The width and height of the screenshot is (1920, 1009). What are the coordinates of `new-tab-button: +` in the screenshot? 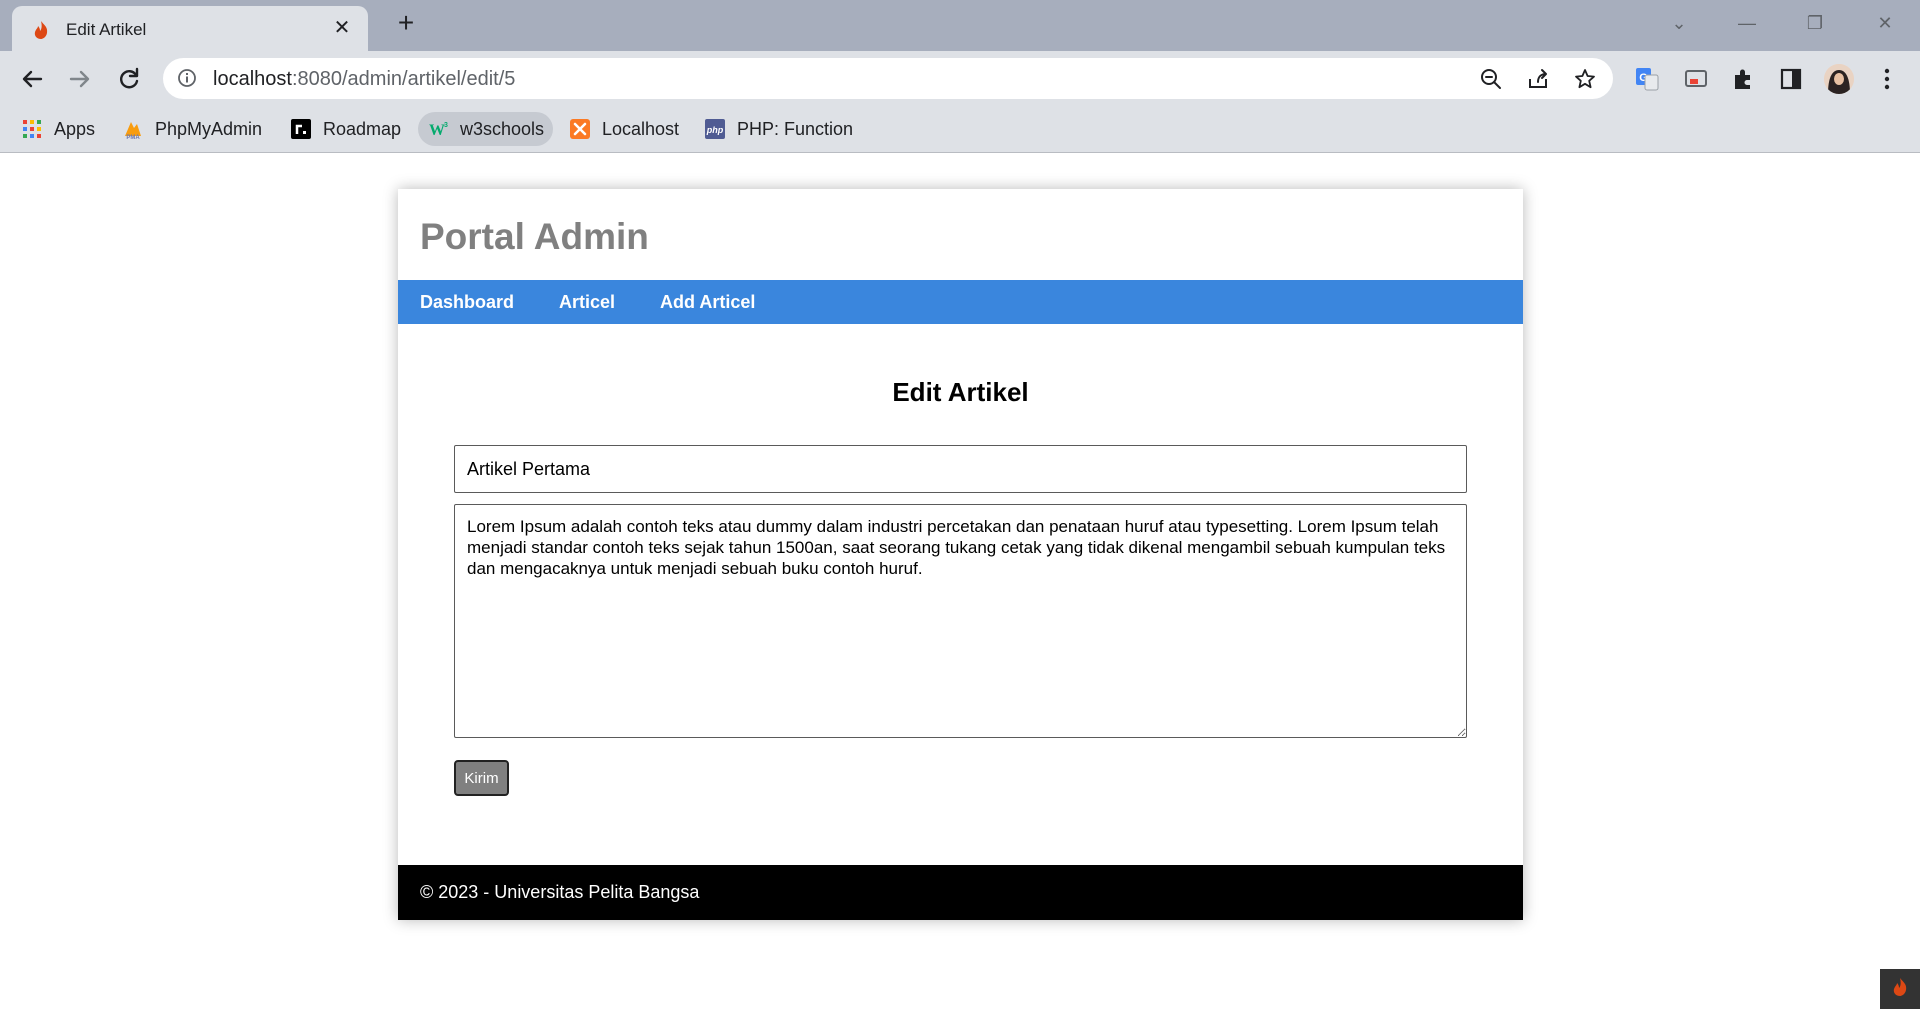 It's located at (406, 23).